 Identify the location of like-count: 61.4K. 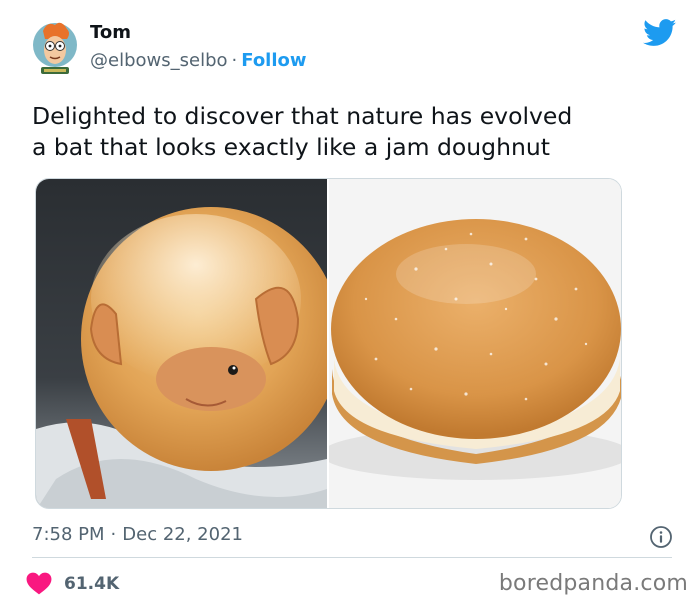
(91, 584).